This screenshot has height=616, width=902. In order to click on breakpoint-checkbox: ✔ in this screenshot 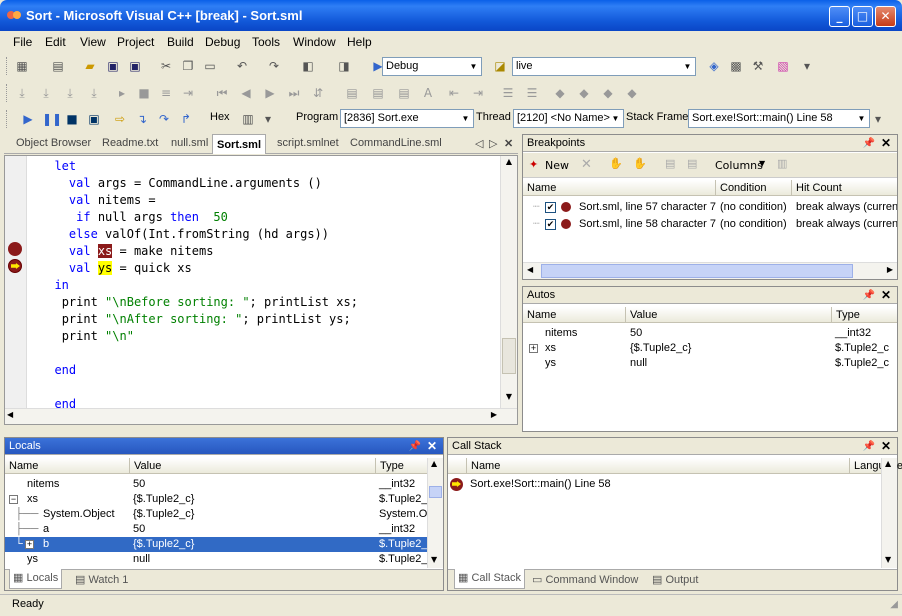, I will do `click(550, 207)`.